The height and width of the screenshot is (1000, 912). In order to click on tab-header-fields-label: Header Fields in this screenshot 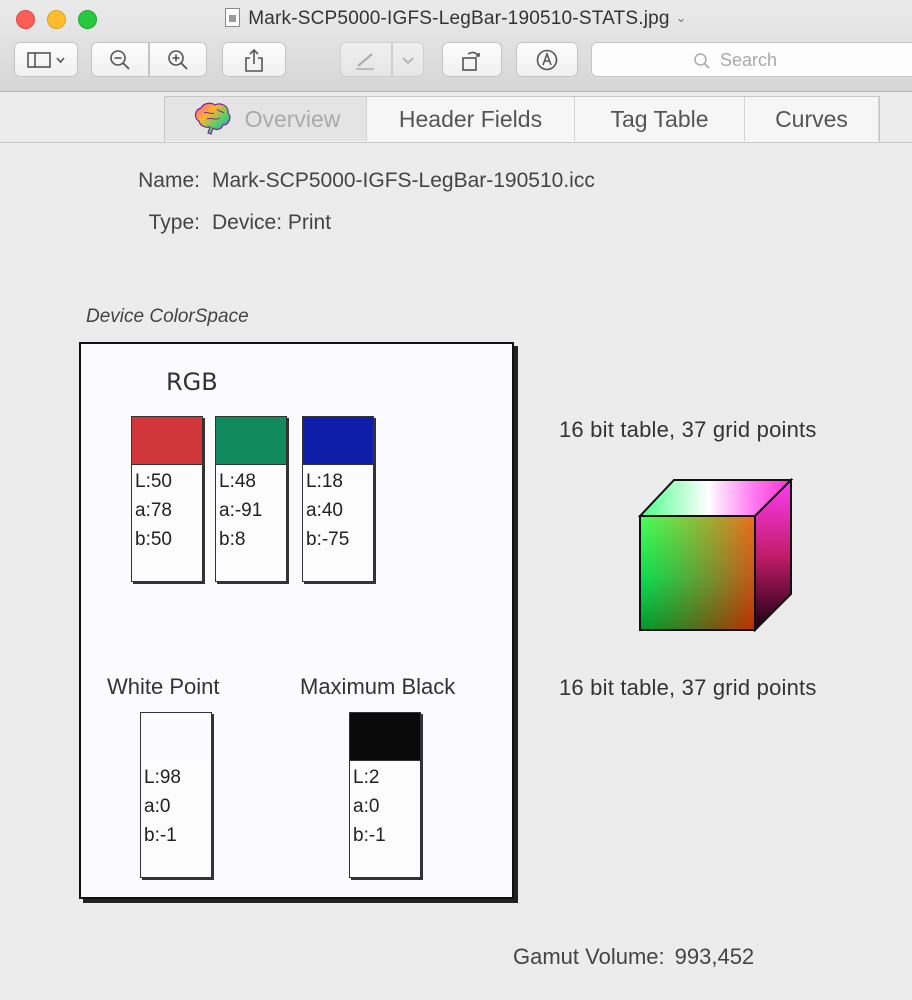, I will do `click(470, 118)`.